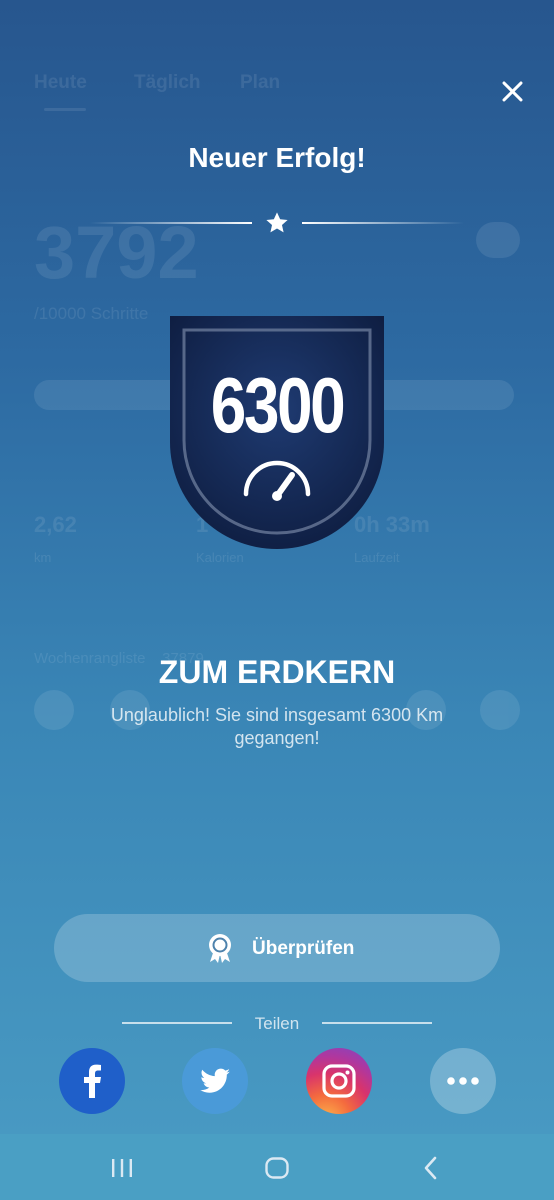 This screenshot has height=1200, width=554. What do you see at coordinates (277, 1023) in the screenshot?
I see `share-label: Teilen` at bounding box center [277, 1023].